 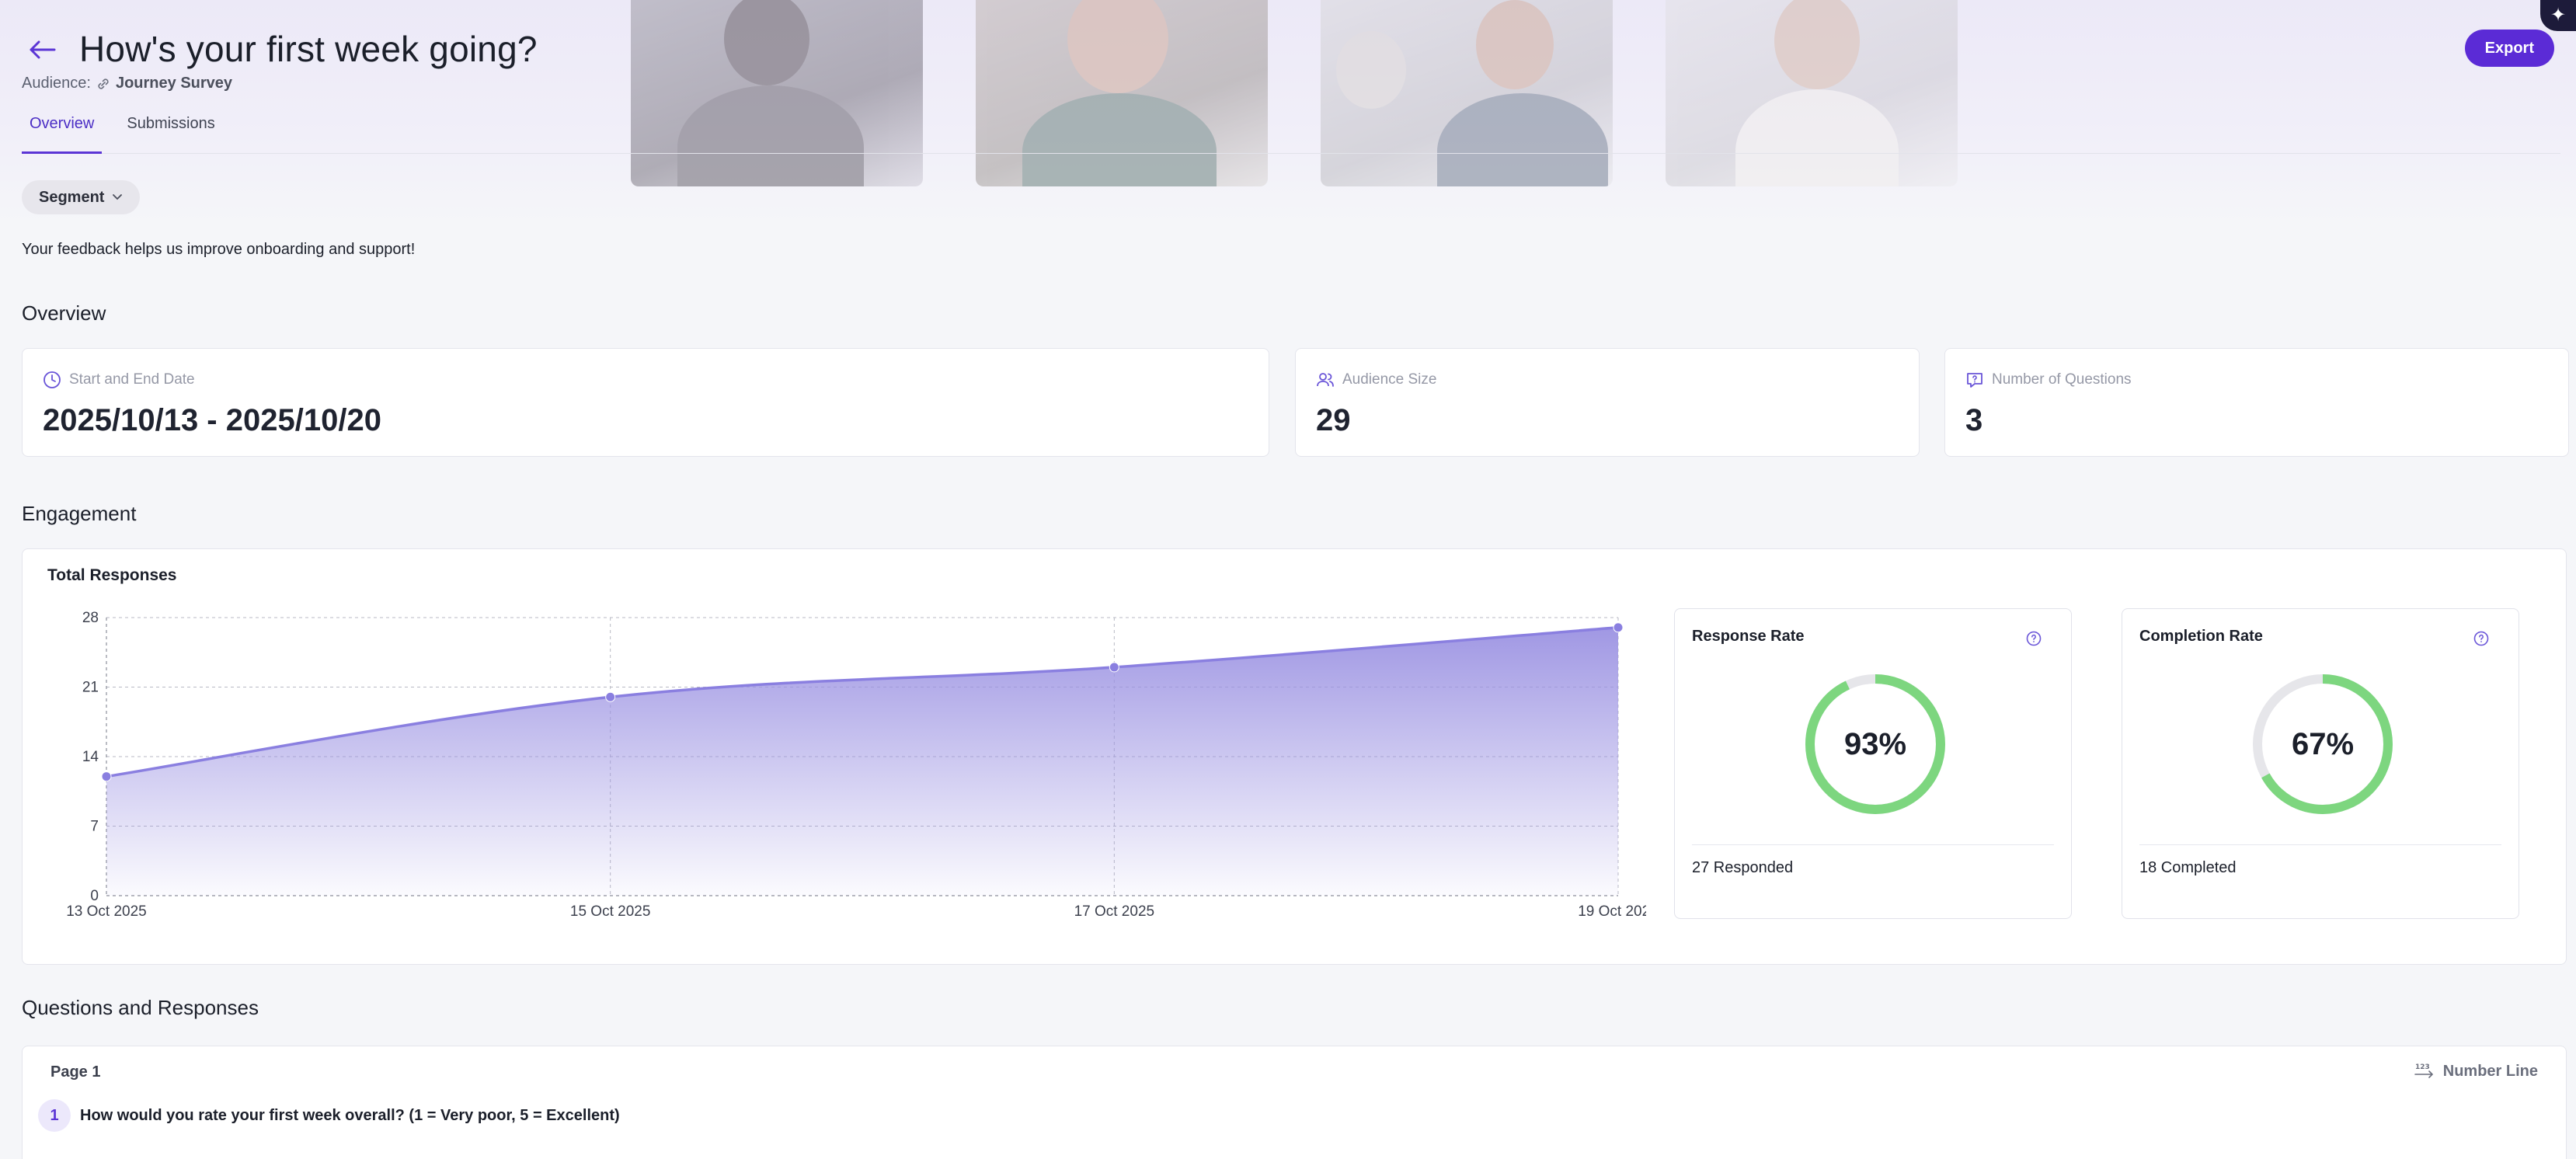 I want to click on number-line-toggle: 123 Number Line, so click(x=2476, y=1071).